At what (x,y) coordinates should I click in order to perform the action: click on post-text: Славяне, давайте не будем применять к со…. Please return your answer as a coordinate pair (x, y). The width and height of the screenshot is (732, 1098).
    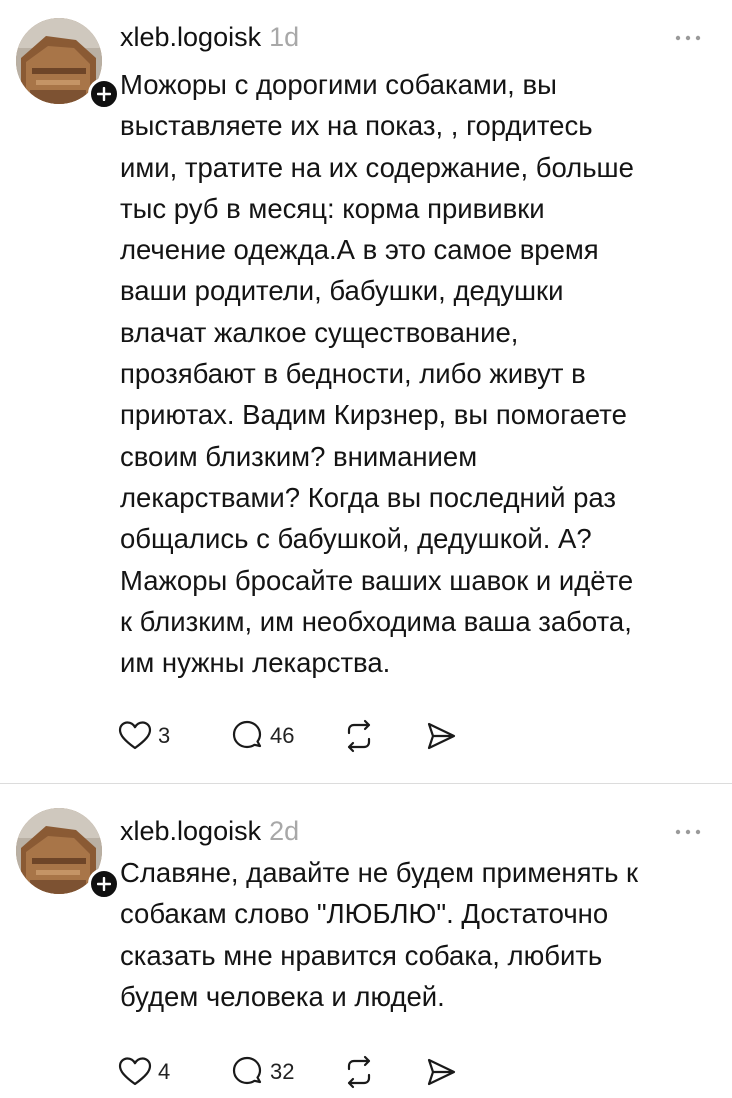
    Looking at the image, I should click on (379, 934).